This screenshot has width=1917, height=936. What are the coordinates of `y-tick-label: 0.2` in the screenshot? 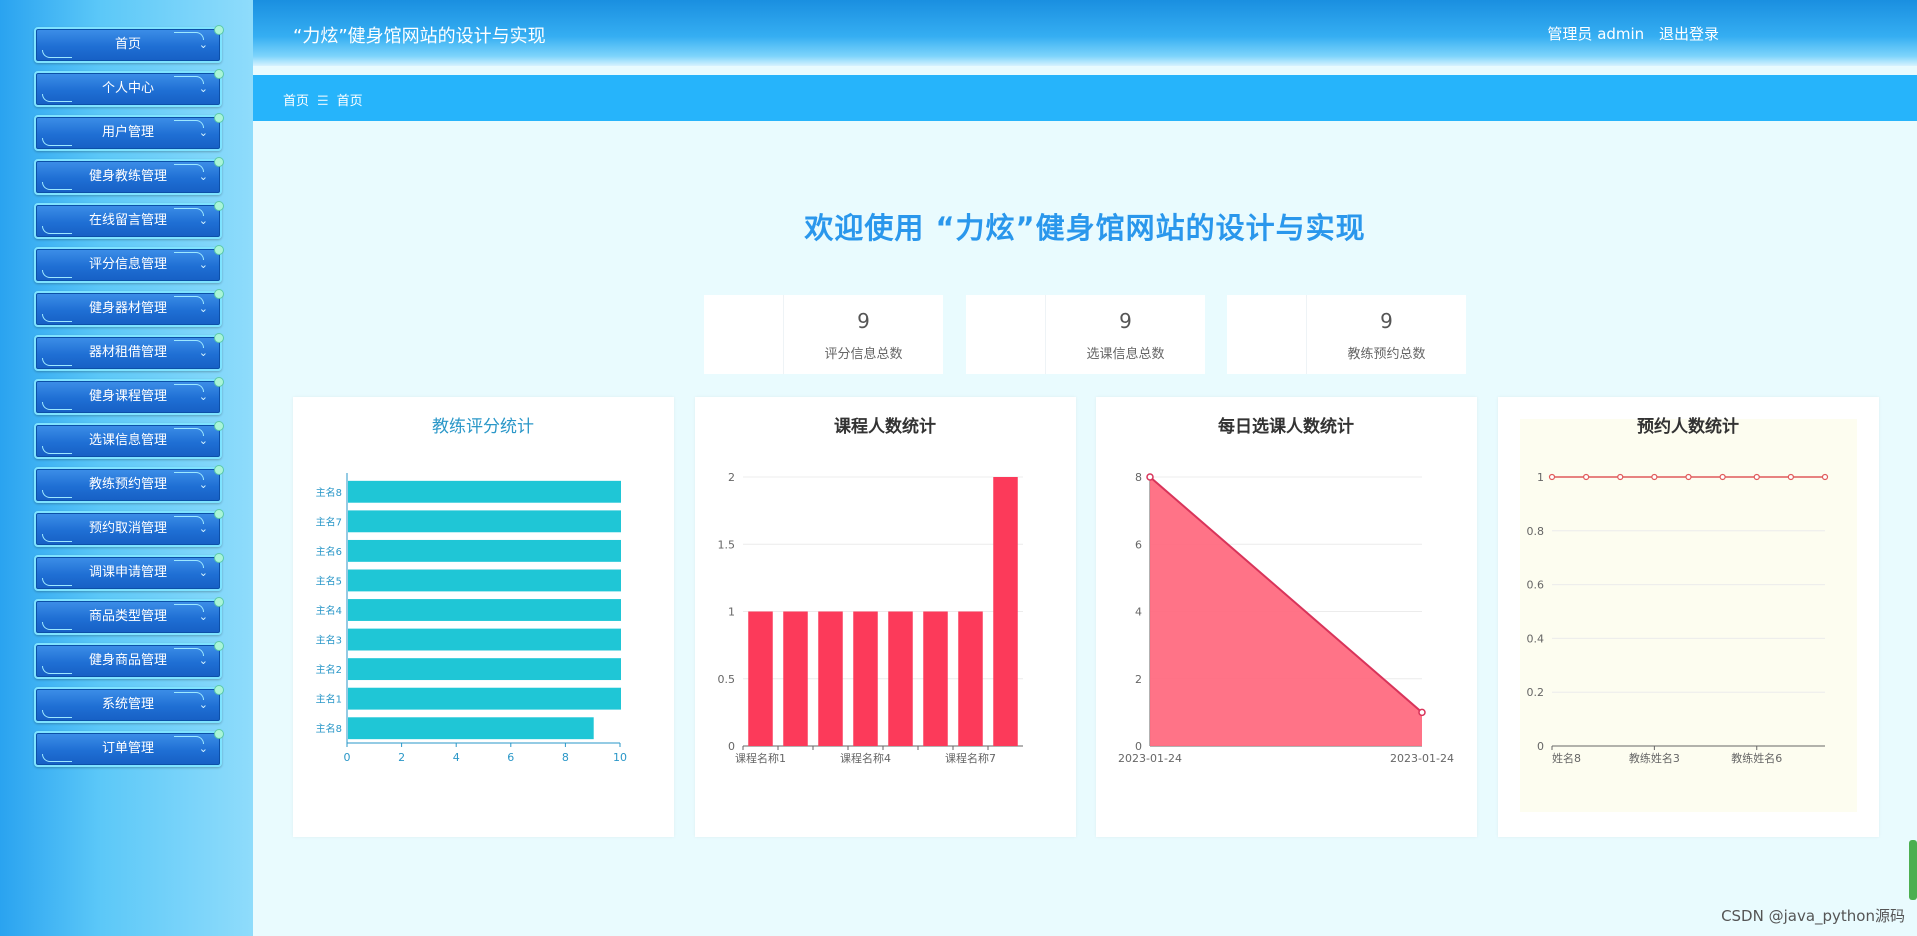 It's located at (1536, 692).